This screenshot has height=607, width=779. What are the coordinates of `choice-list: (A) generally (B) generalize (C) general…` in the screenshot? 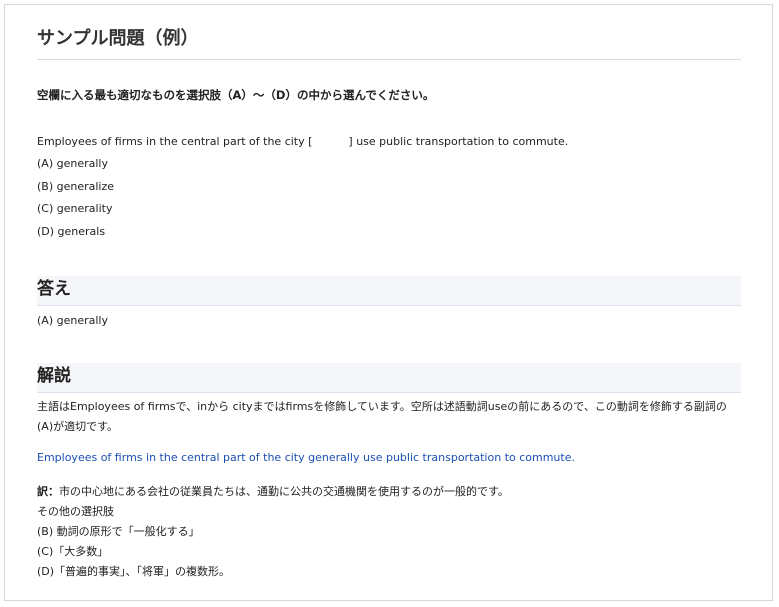 It's located at (75, 202).